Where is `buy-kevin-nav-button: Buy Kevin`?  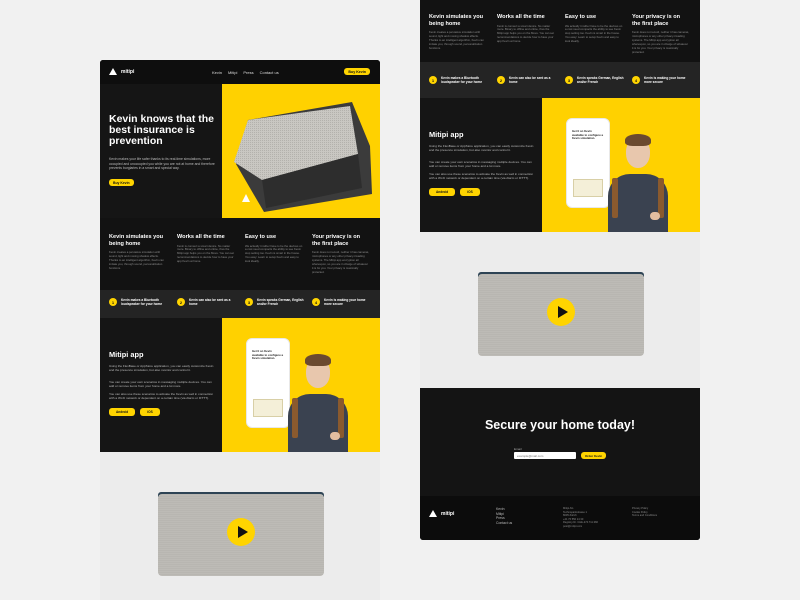 buy-kevin-nav-button: Buy Kevin is located at coordinates (357, 71).